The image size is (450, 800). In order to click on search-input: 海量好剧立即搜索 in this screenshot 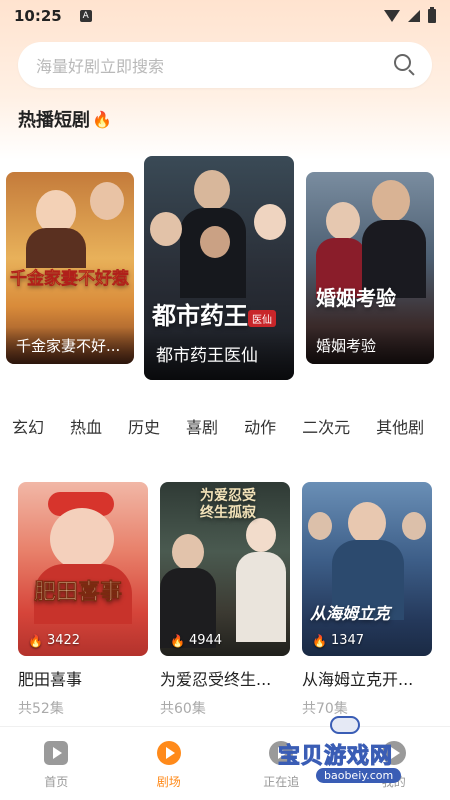, I will do `click(215, 65)`.